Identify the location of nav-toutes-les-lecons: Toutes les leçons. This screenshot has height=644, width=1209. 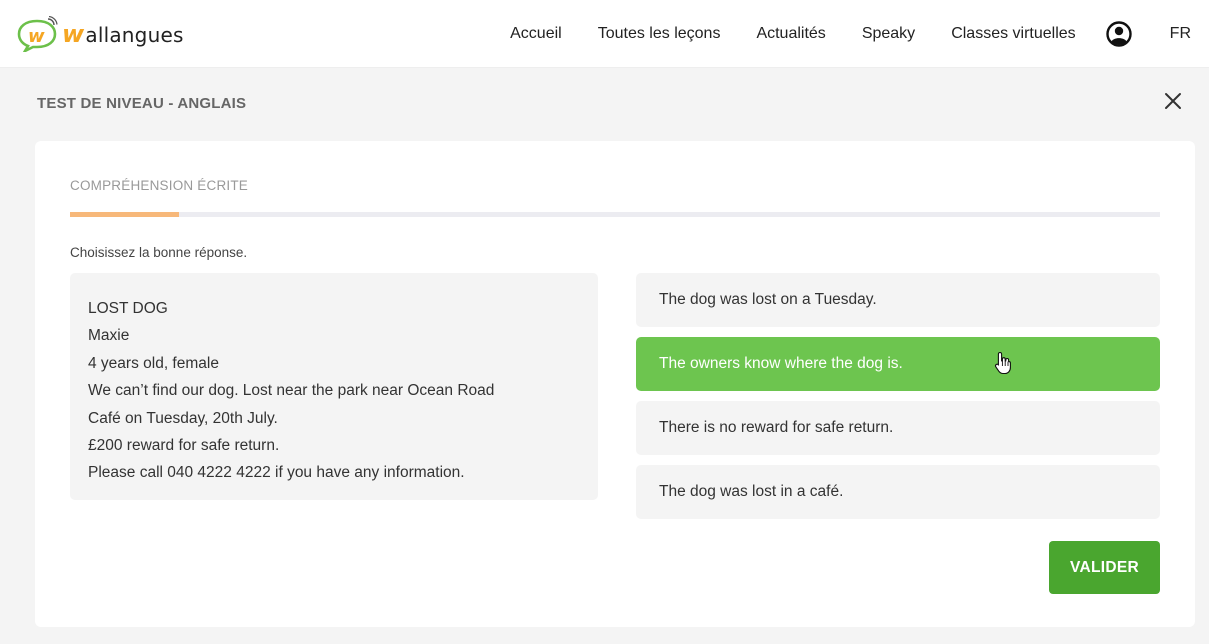
(659, 34).